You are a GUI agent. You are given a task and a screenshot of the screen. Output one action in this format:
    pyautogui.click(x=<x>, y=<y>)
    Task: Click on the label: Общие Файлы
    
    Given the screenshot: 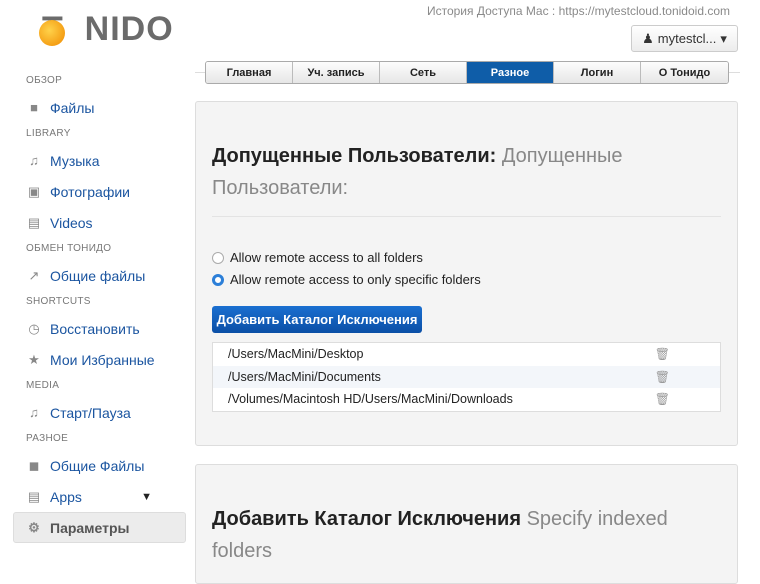 What is the action you would take?
    pyautogui.click(x=97, y=465)
    